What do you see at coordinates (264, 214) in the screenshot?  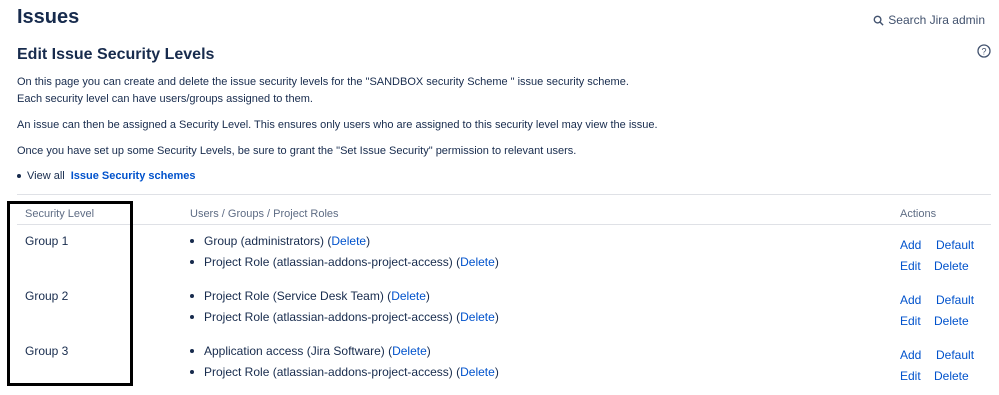 I see `header-users-groups: Users / Groups / Project Roles` at bounding box center [264, 214].